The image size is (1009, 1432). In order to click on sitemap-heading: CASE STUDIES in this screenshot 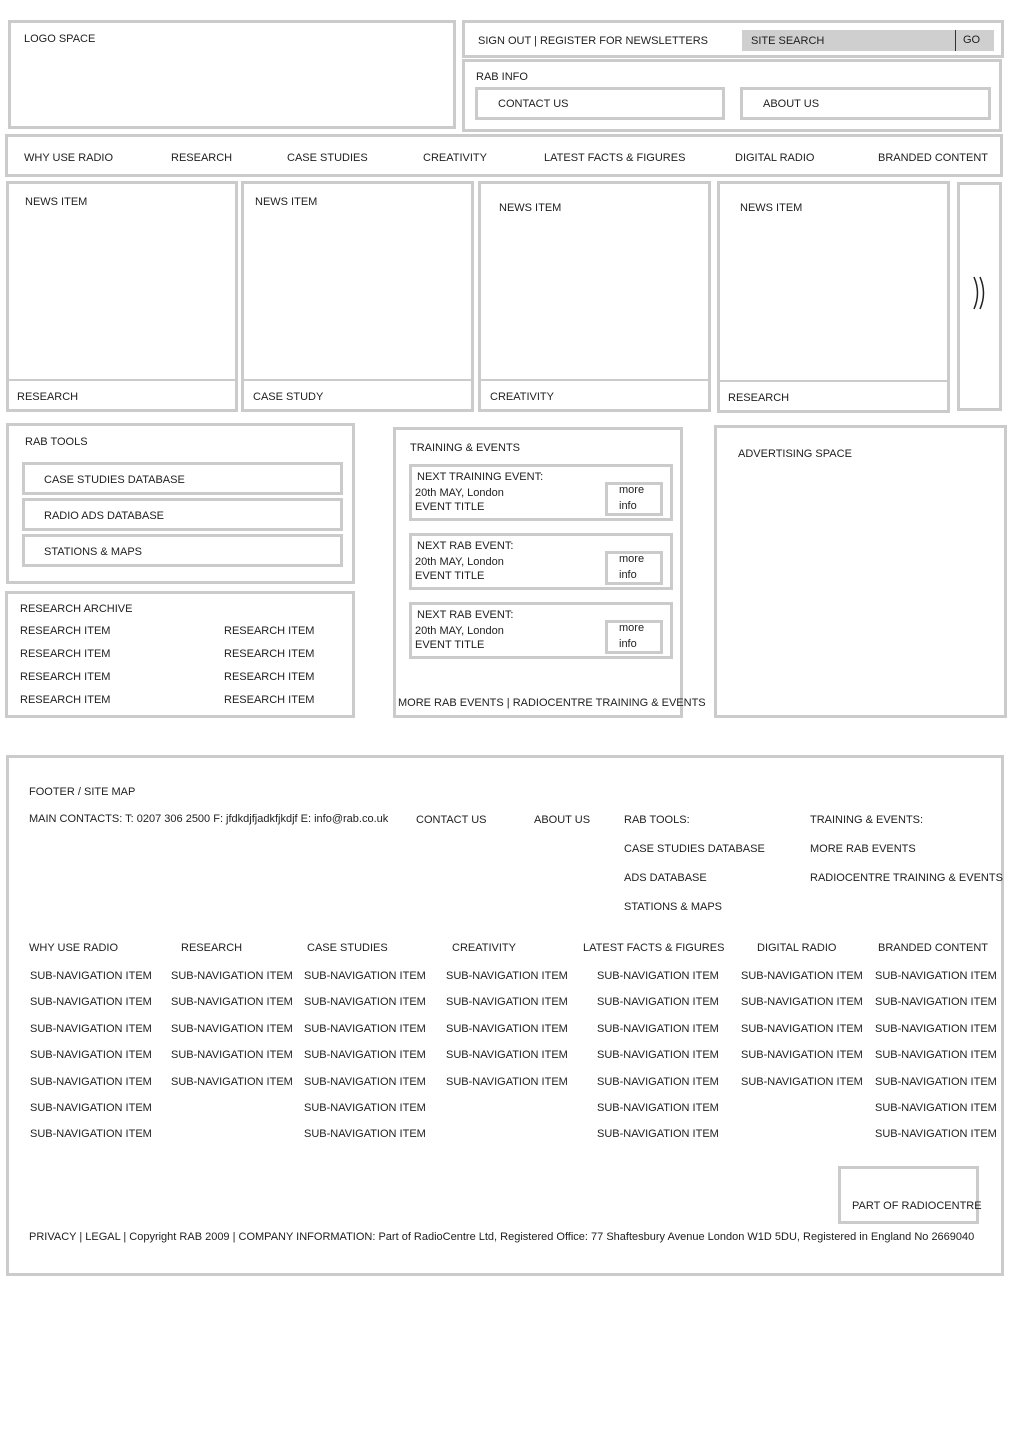, I will do `click(347, 948)`.